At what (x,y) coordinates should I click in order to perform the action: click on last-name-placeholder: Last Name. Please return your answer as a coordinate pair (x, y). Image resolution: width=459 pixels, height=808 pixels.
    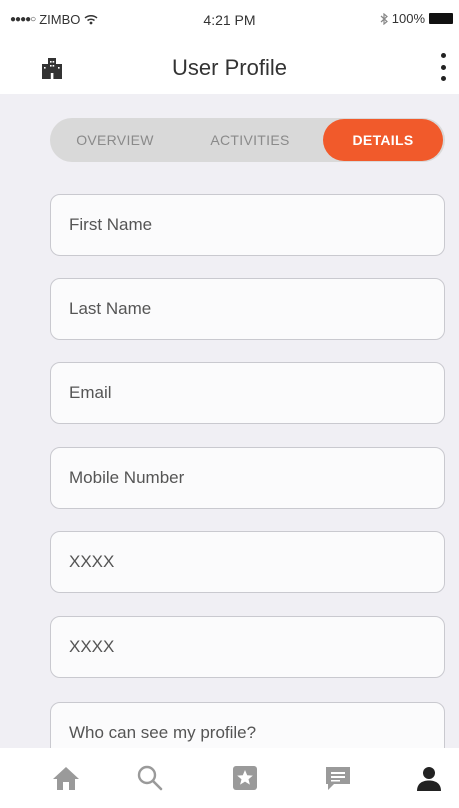
    Looking at the image, I should click on (110, 308).